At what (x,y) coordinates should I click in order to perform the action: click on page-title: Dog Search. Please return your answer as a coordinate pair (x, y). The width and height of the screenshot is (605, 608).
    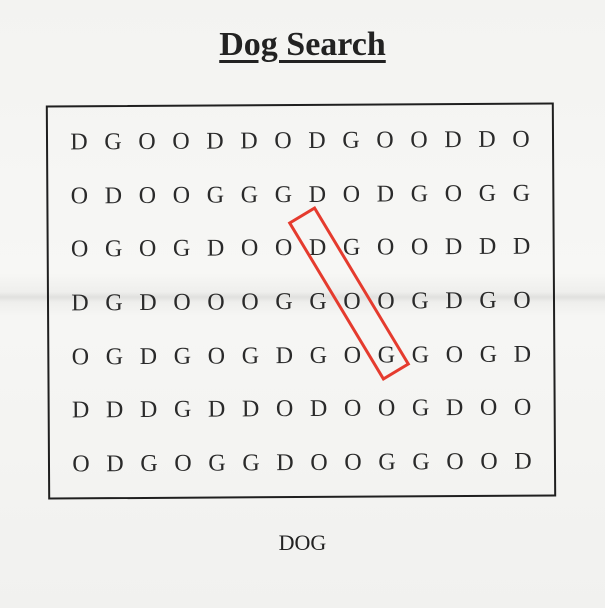
    Looking at the image, I should click on (302, 44).